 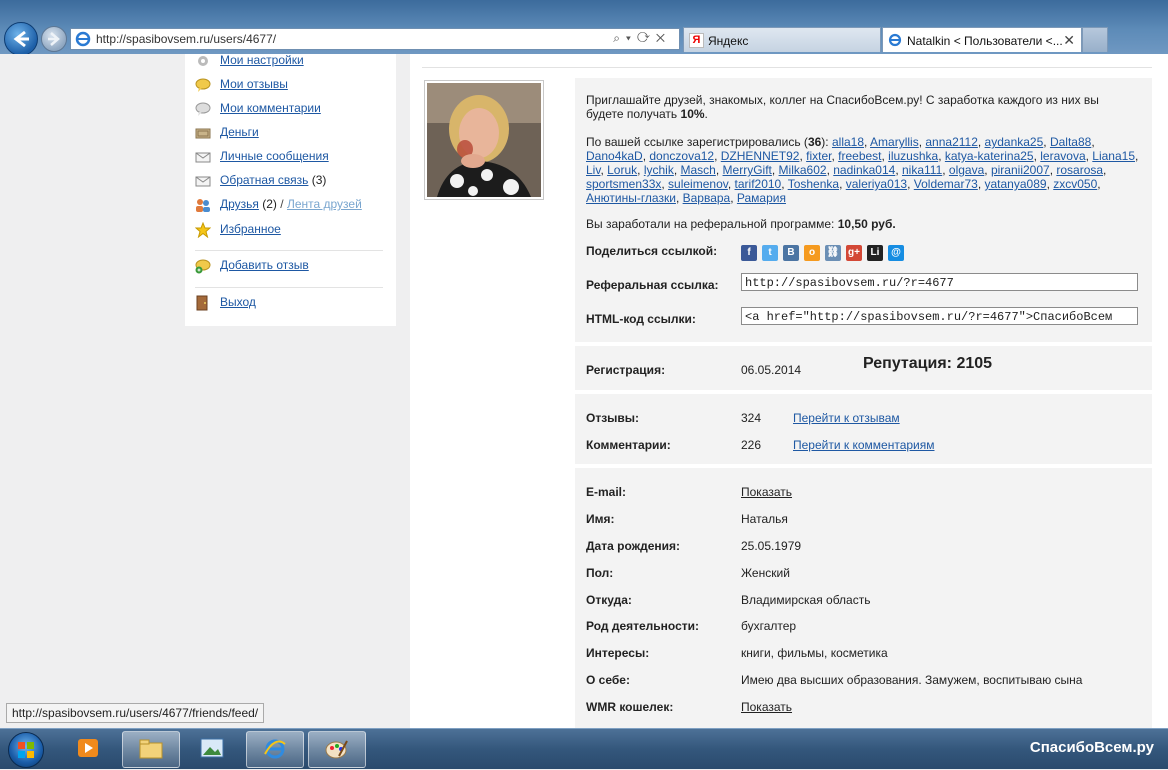 I want to click on referred-user-link: anna2112, so click(x=951, y=142).